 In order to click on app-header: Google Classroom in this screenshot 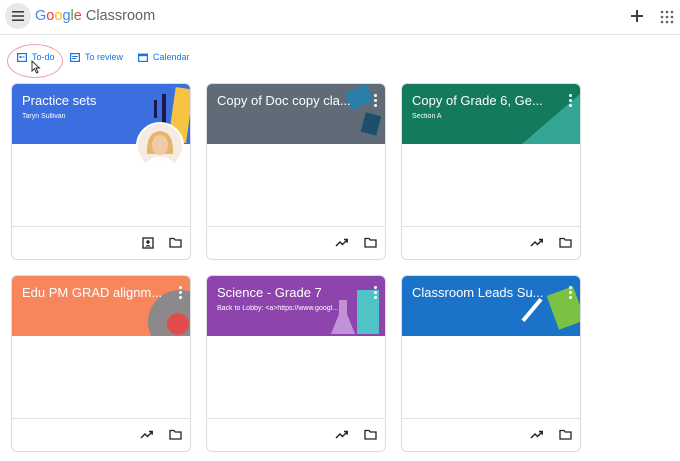, I will do `click(340, 17)`.